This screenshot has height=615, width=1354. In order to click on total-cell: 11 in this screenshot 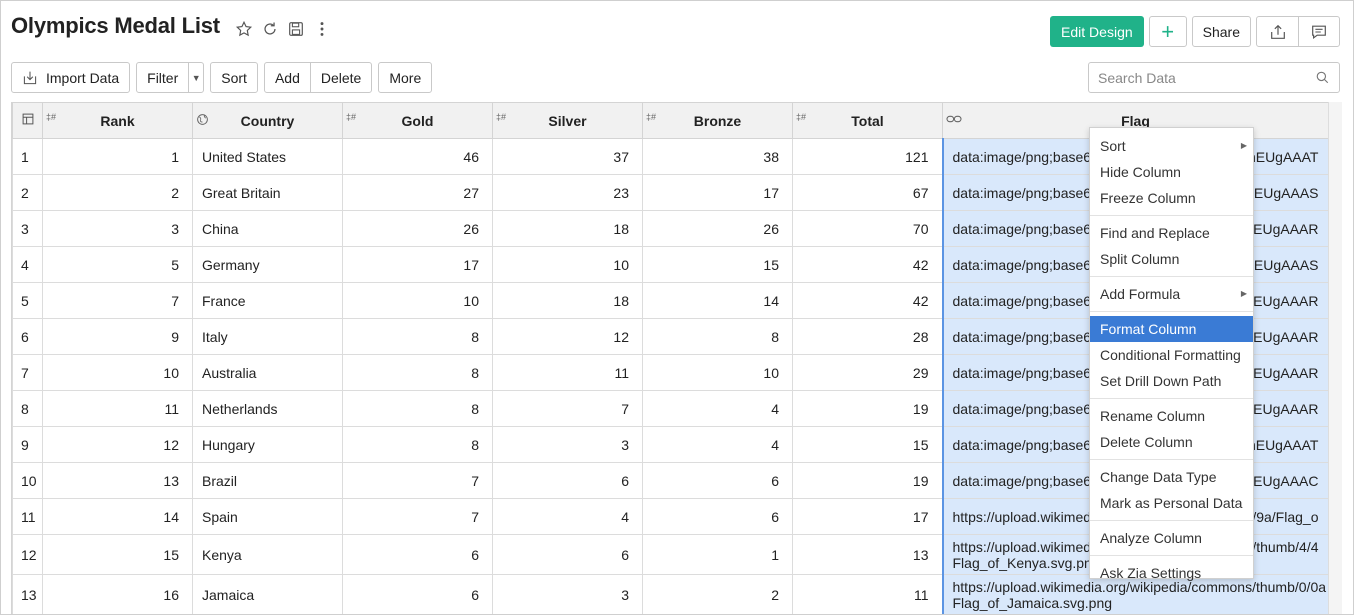, I will do `click(867, 594)`.